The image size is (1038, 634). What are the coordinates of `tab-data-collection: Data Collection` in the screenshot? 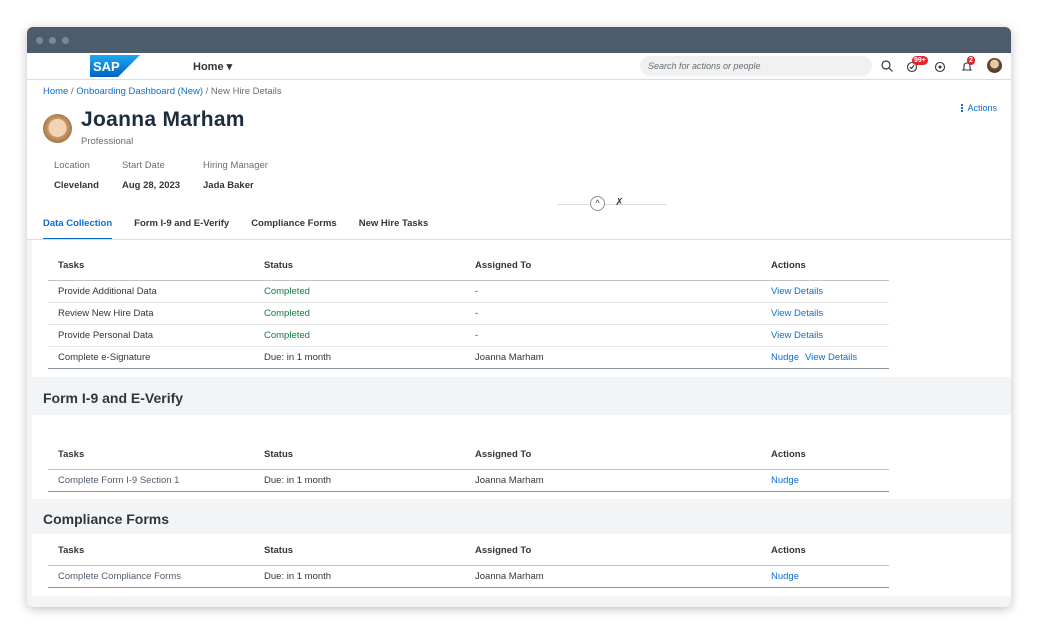 It's located at (78, 229).